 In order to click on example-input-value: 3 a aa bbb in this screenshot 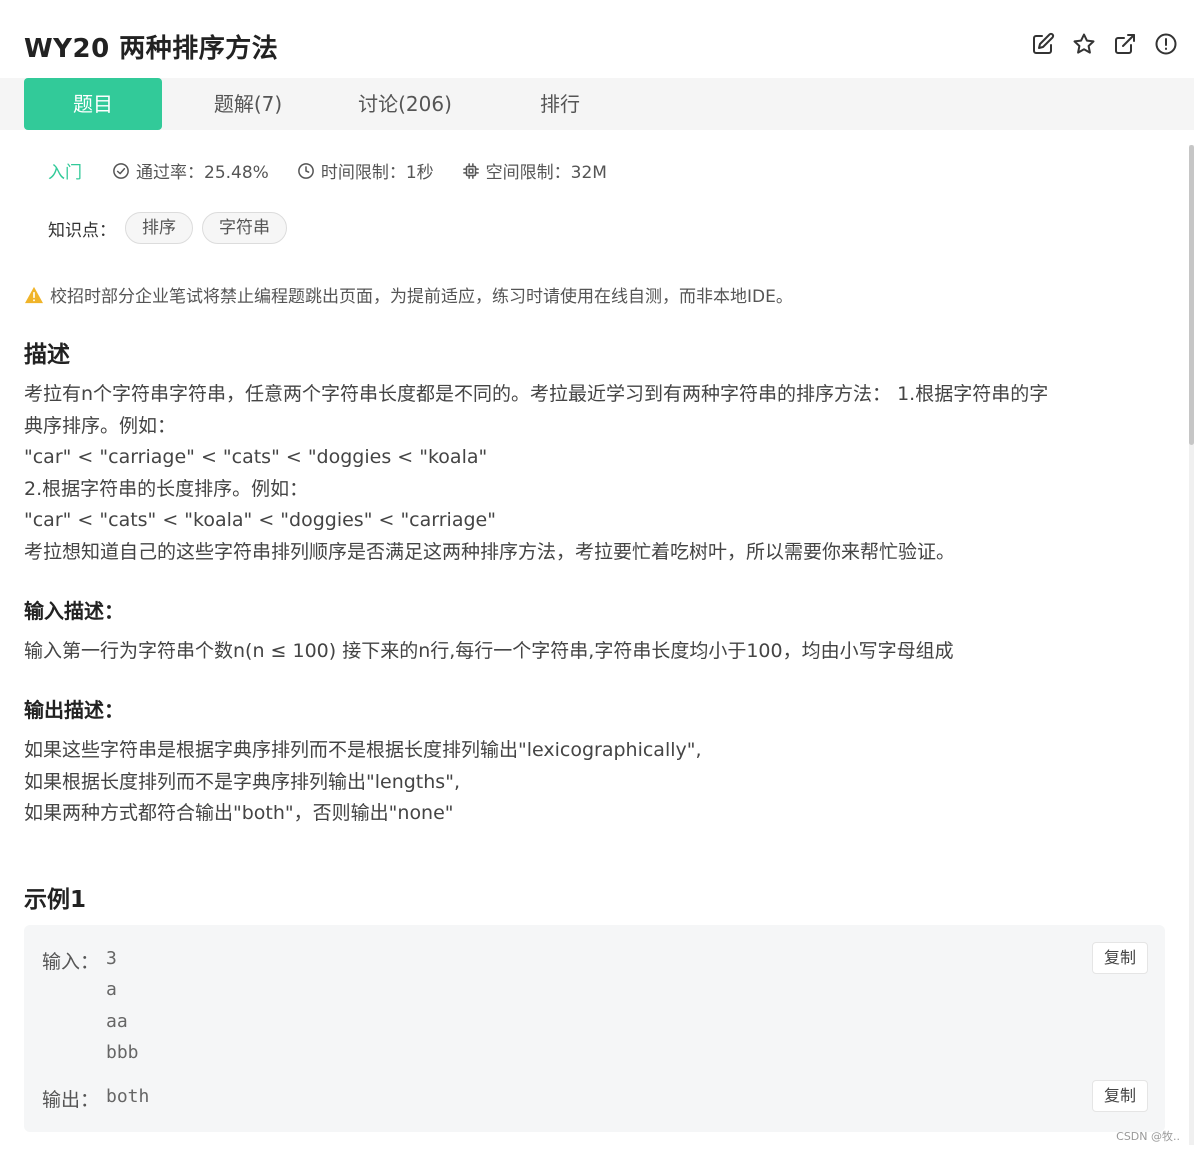, I will do `click(122, 1005)`.